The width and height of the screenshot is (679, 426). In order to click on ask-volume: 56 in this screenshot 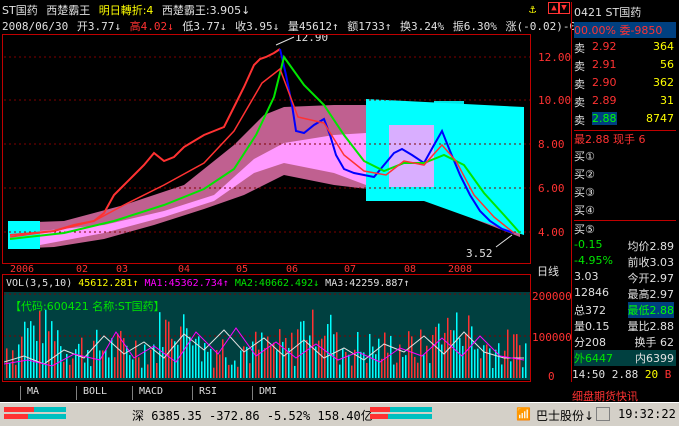, I will do `click(667, 64)`.